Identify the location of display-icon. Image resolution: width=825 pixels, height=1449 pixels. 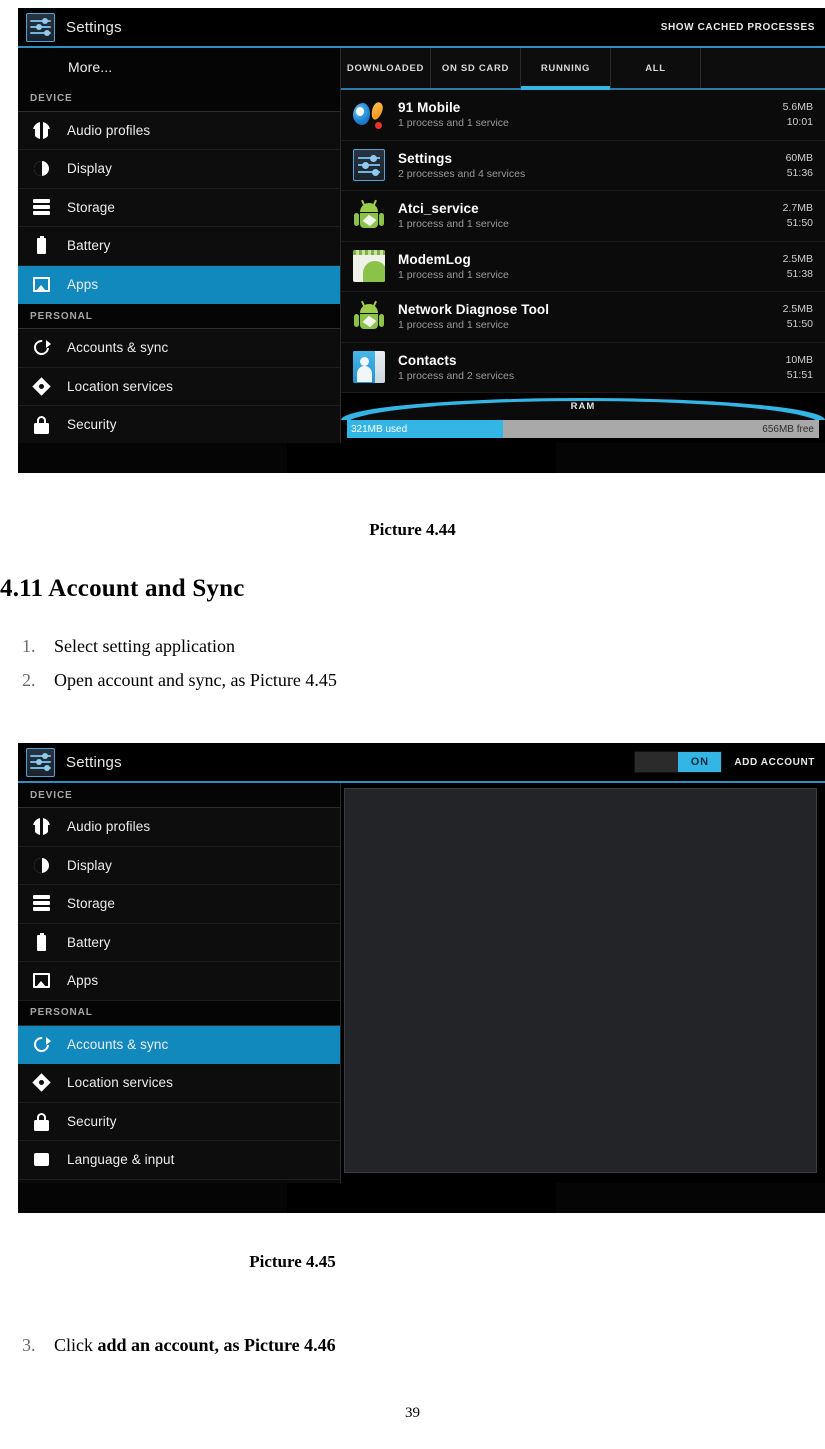
(41, 865).